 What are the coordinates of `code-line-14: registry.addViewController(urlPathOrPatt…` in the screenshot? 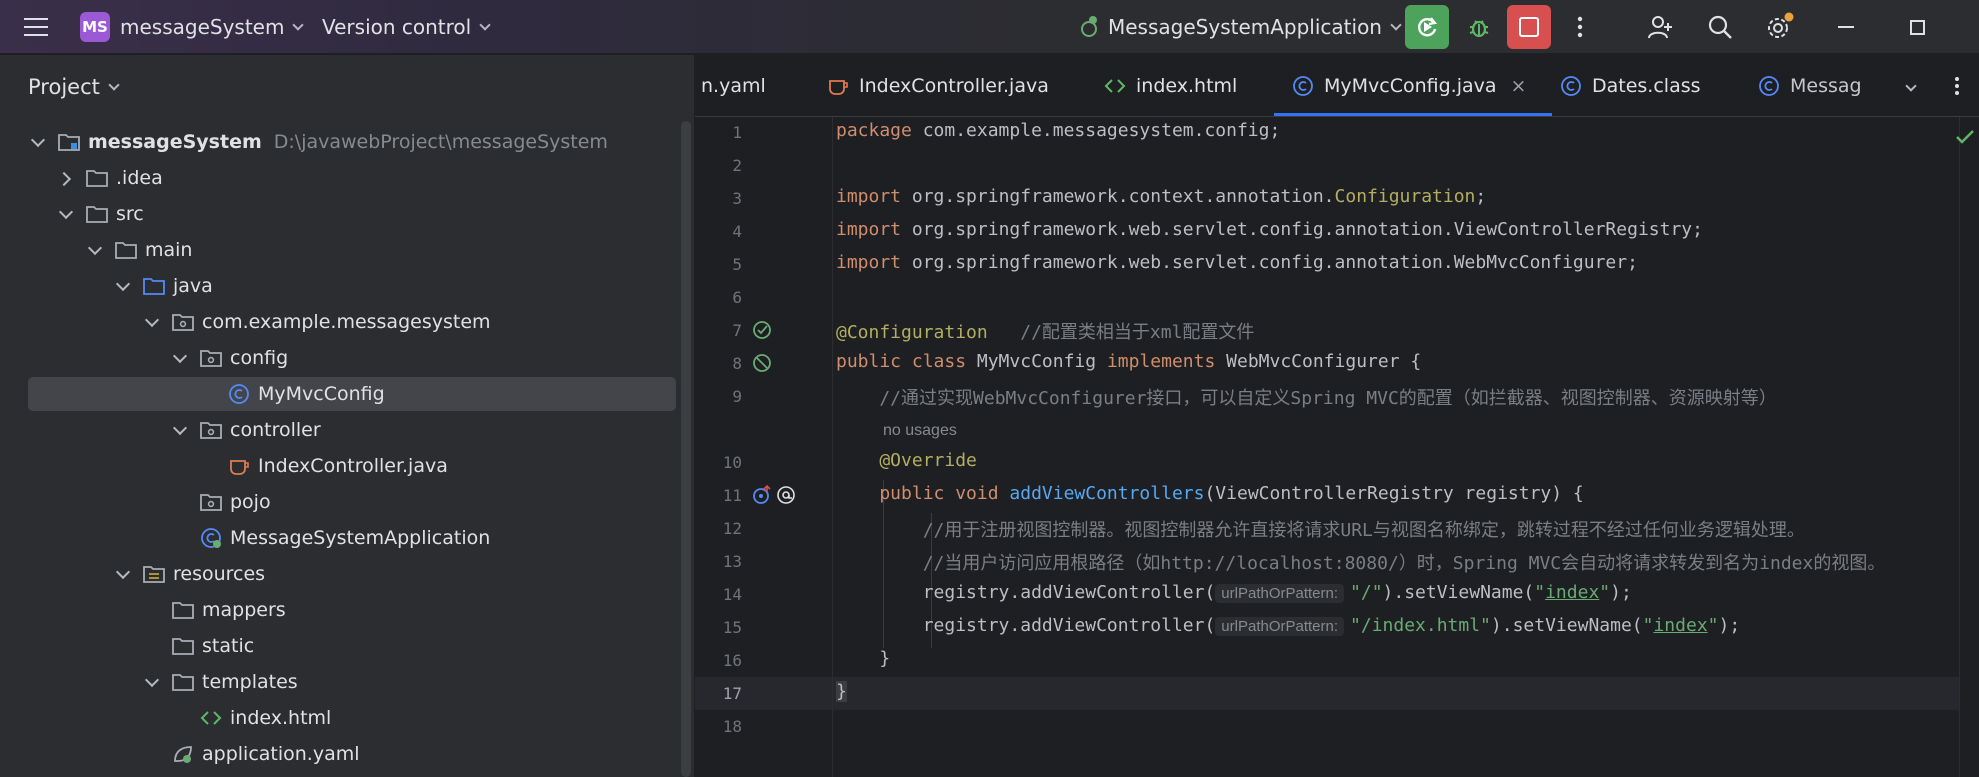 It's located at (1234, 592).